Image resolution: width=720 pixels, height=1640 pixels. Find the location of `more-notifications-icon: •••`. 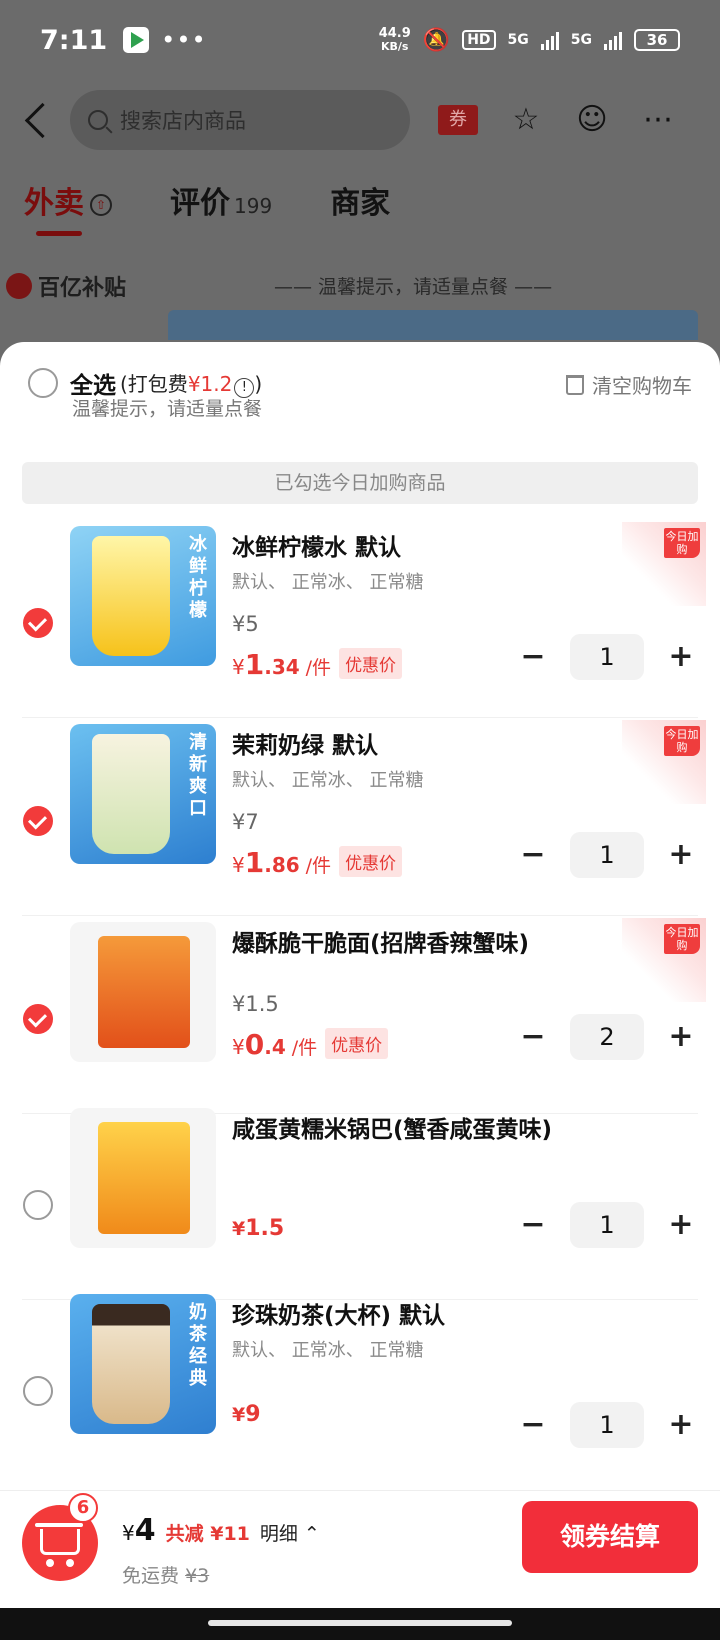

more-notifications-icon: ••• is located at coordinates (184, 40).